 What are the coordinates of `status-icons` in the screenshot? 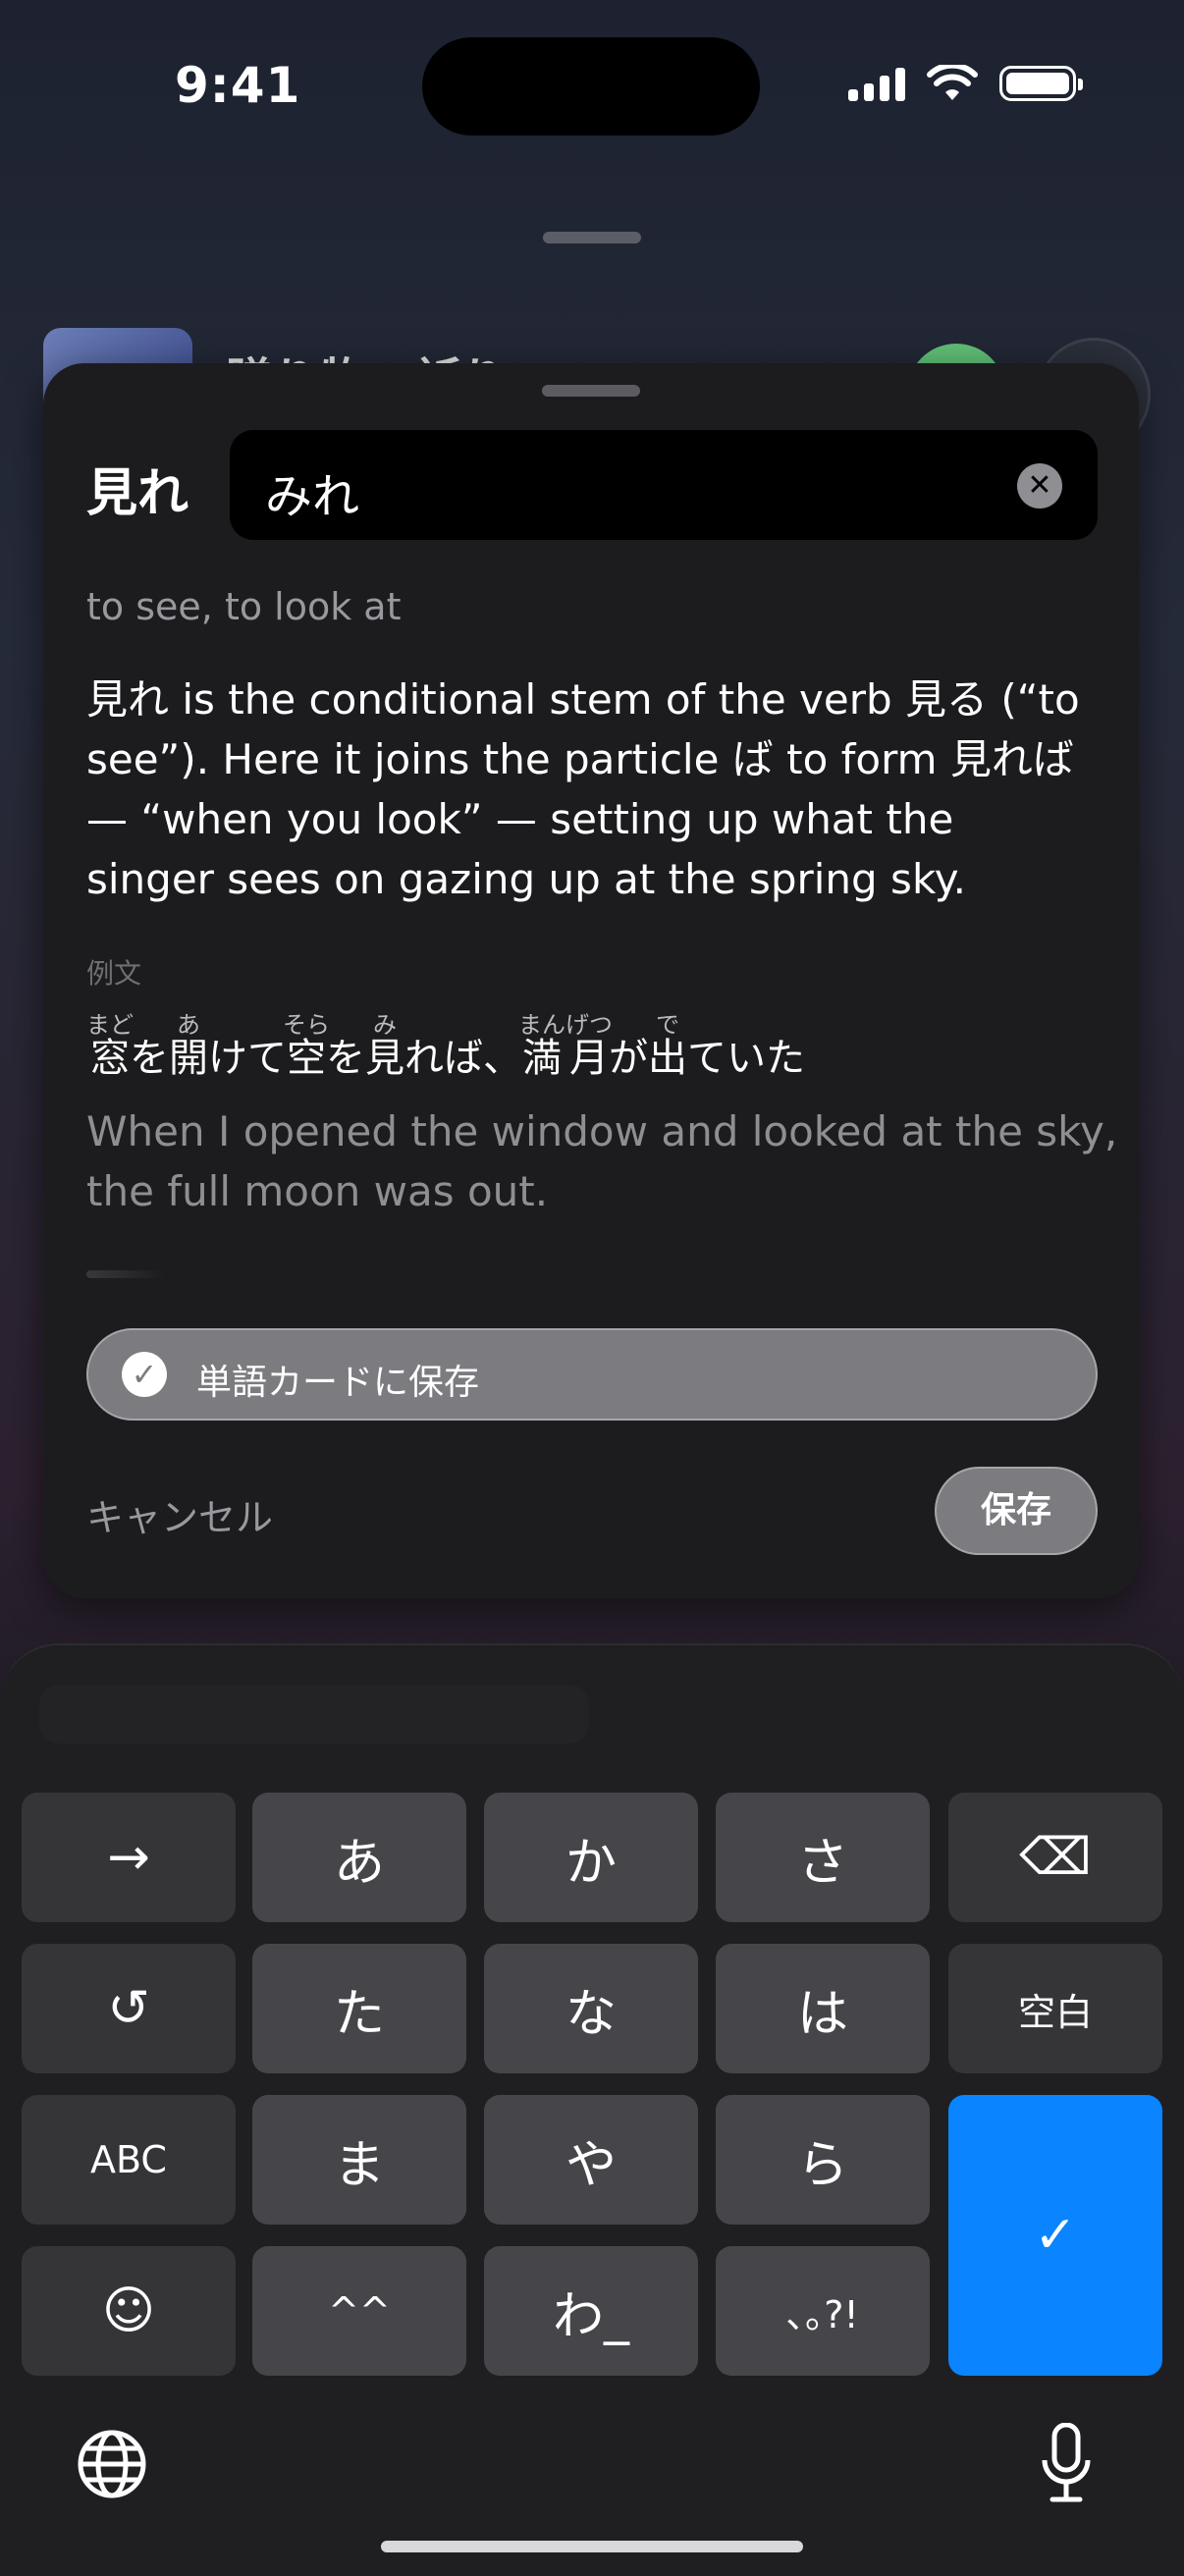 It's located at (965, 83).